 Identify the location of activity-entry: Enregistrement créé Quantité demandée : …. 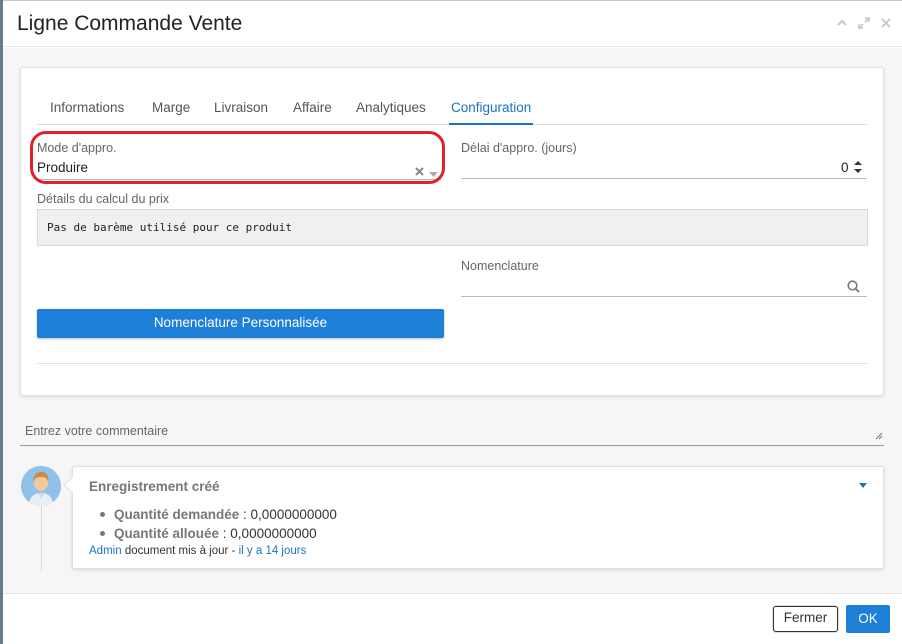
(473, 517).